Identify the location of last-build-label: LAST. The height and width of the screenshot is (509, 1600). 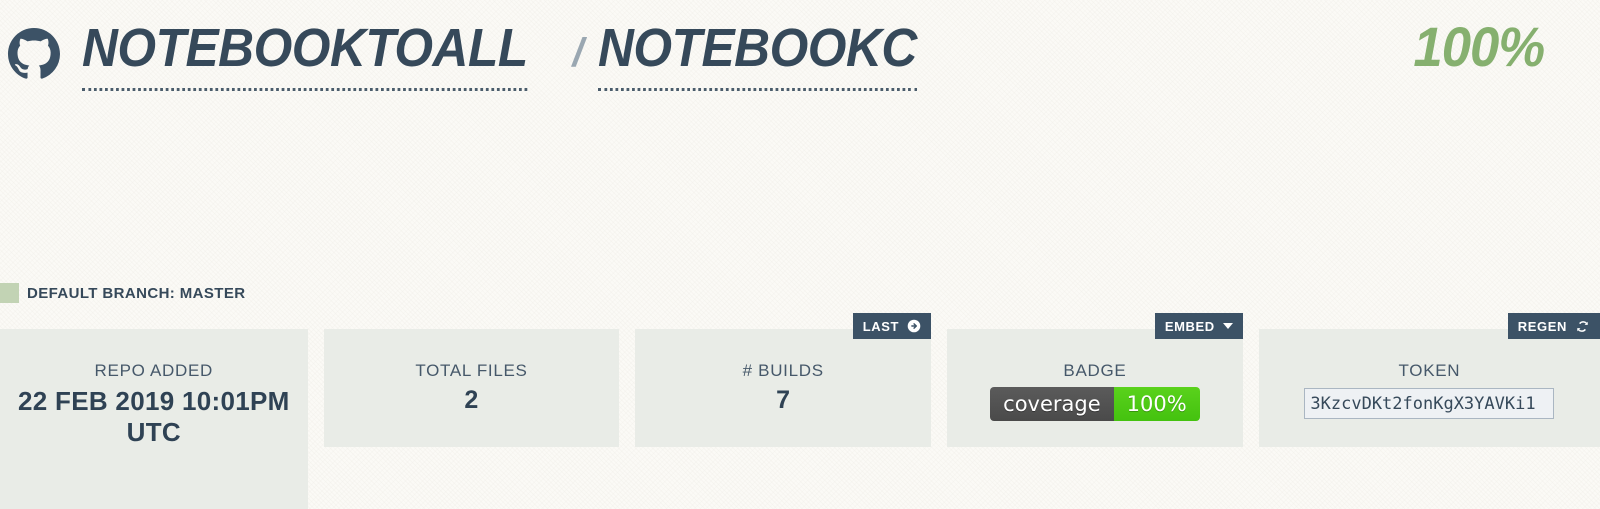
(881, 326).